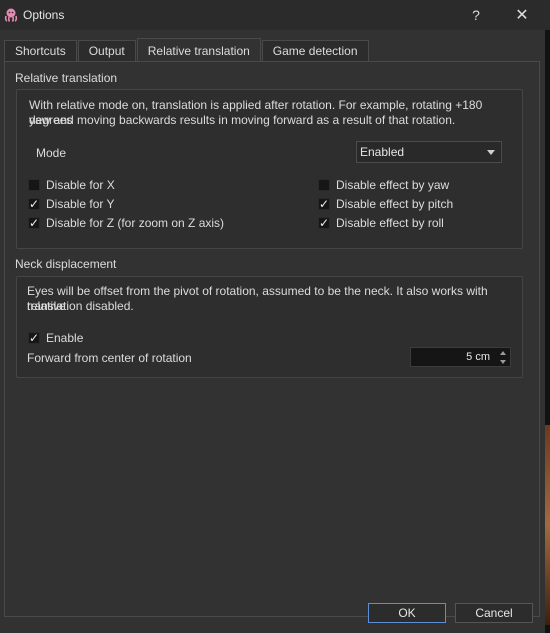 The width and height of the screenshot is (550, 633). I want to click on neck-enable-label: Enable, so click(65, 338).